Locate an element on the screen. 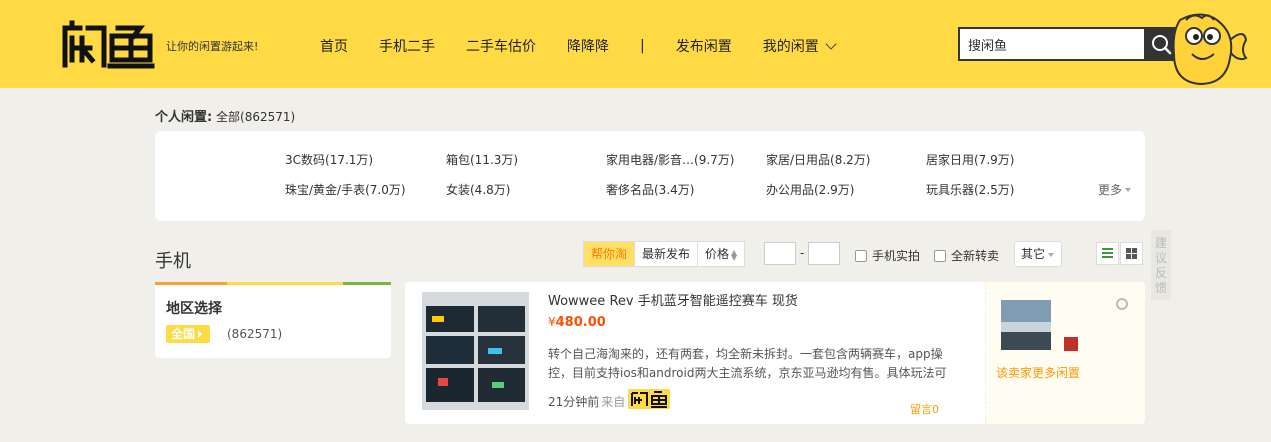 The height and width of the screenshot is (442, 1271). other-filter-dropdown: 其它 is located at coordinates (1038, 254).